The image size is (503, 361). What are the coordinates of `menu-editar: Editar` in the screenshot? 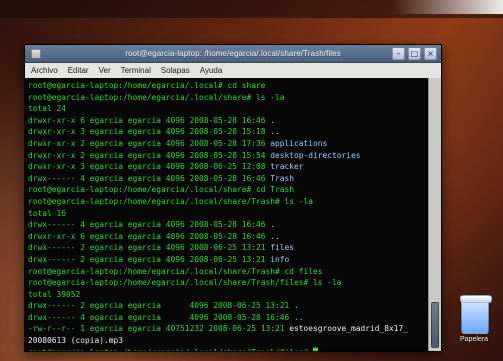 It's located at (78, 70).